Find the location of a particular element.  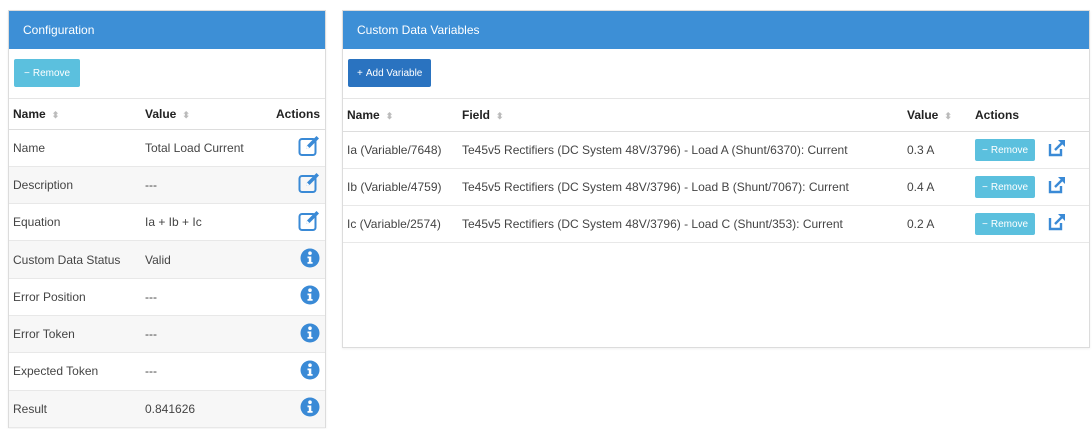

config-value: Valid is located at coordinates (201, 259).